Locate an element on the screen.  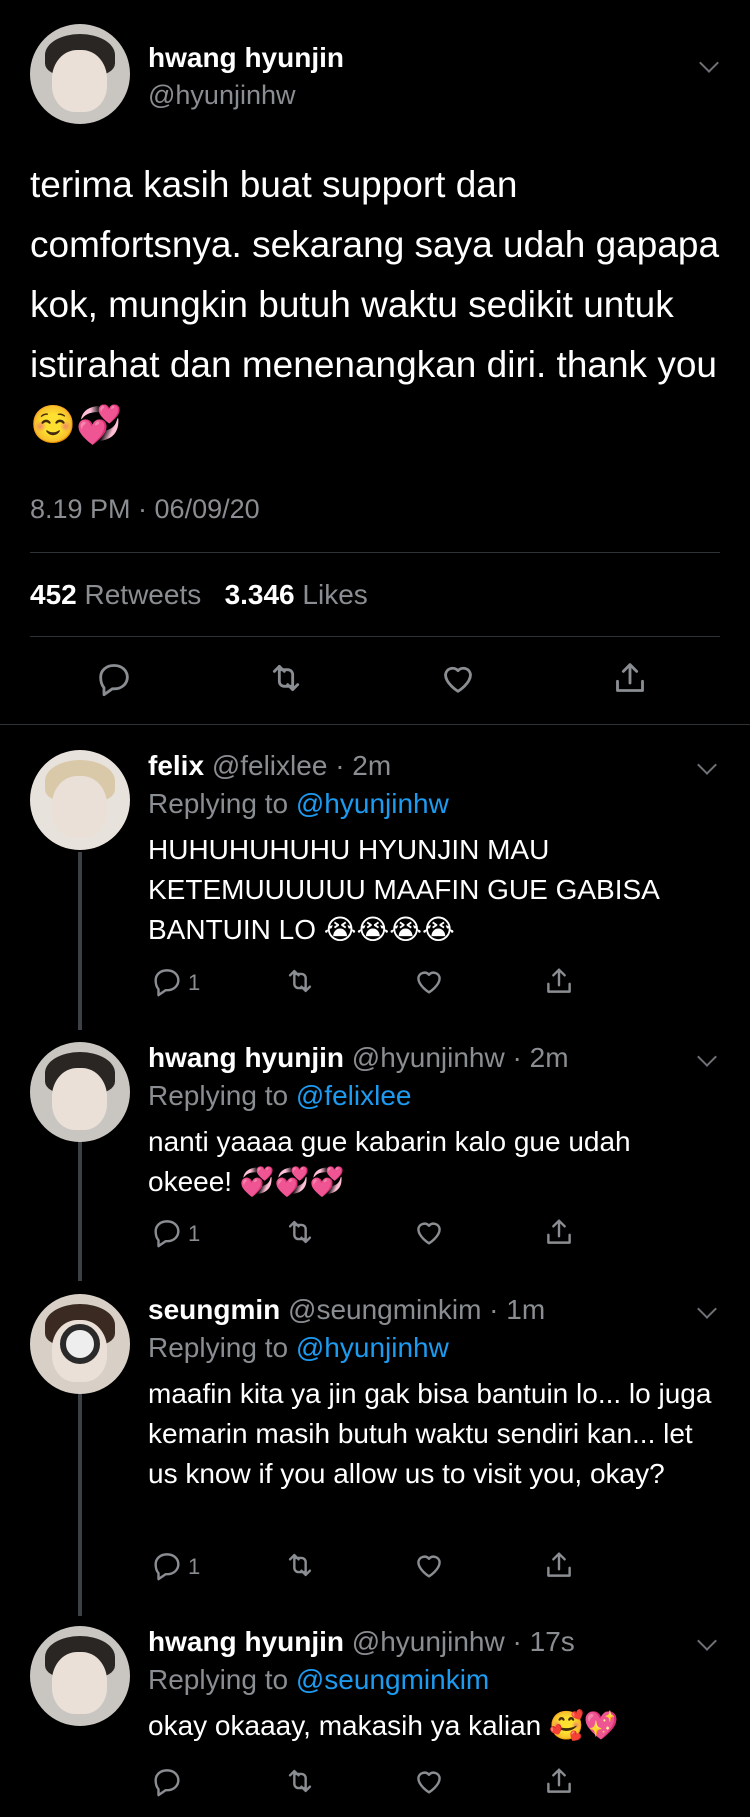
reply-header: hwang hyunjin @hyunjinhw · 17s is located at coordinates (361, 1642).